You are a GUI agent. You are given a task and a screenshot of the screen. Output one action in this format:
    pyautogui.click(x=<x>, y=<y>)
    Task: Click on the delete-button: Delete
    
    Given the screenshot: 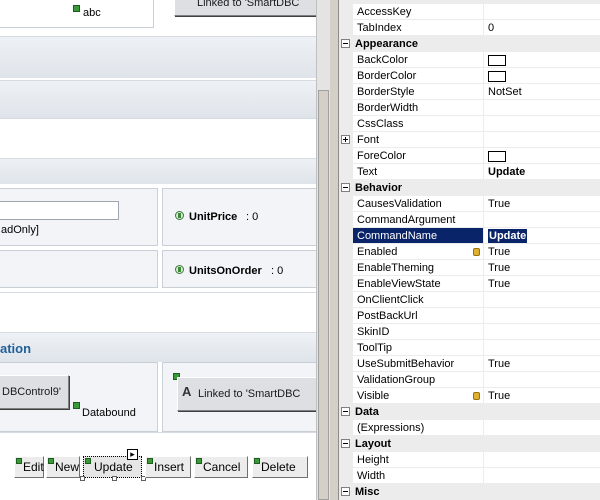 What is the action you would take?
    pyautogui.click(x=280, y=467)
    